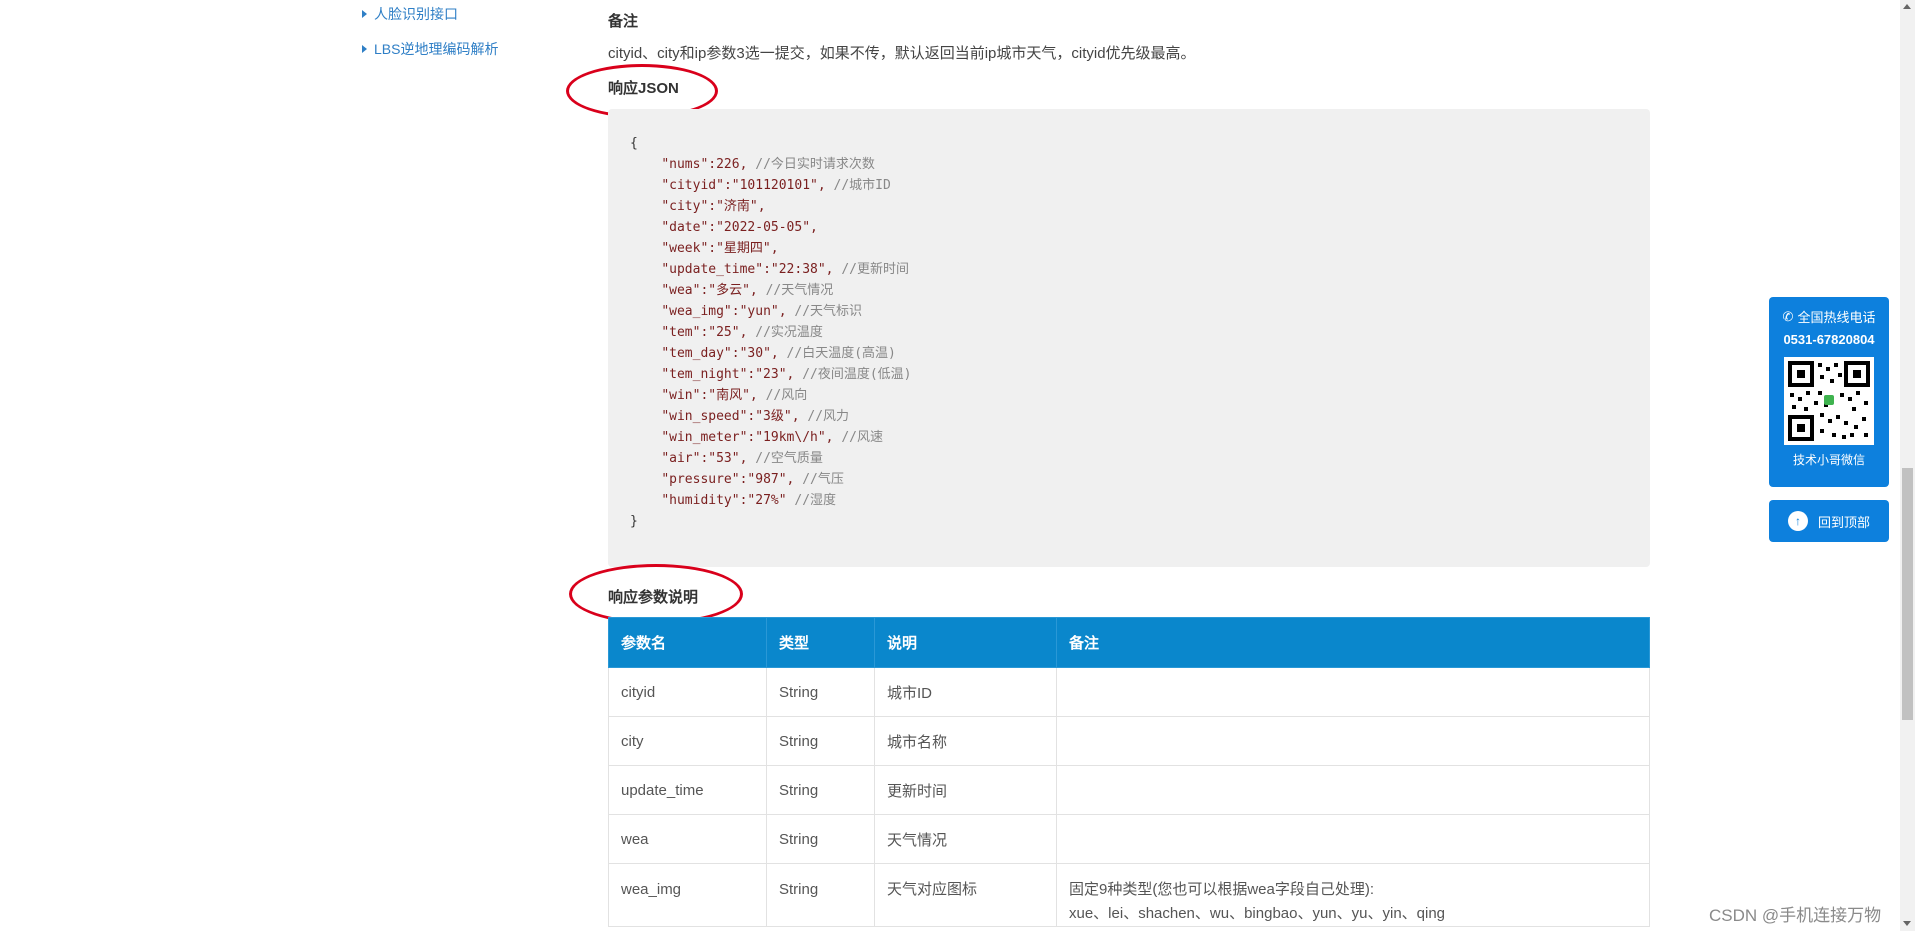 This screenshot has height=931, width=1915. Describe the element at coordinates (965, 839) in the screenshot. I see `param-desc-cell: 天气情况` at that location.